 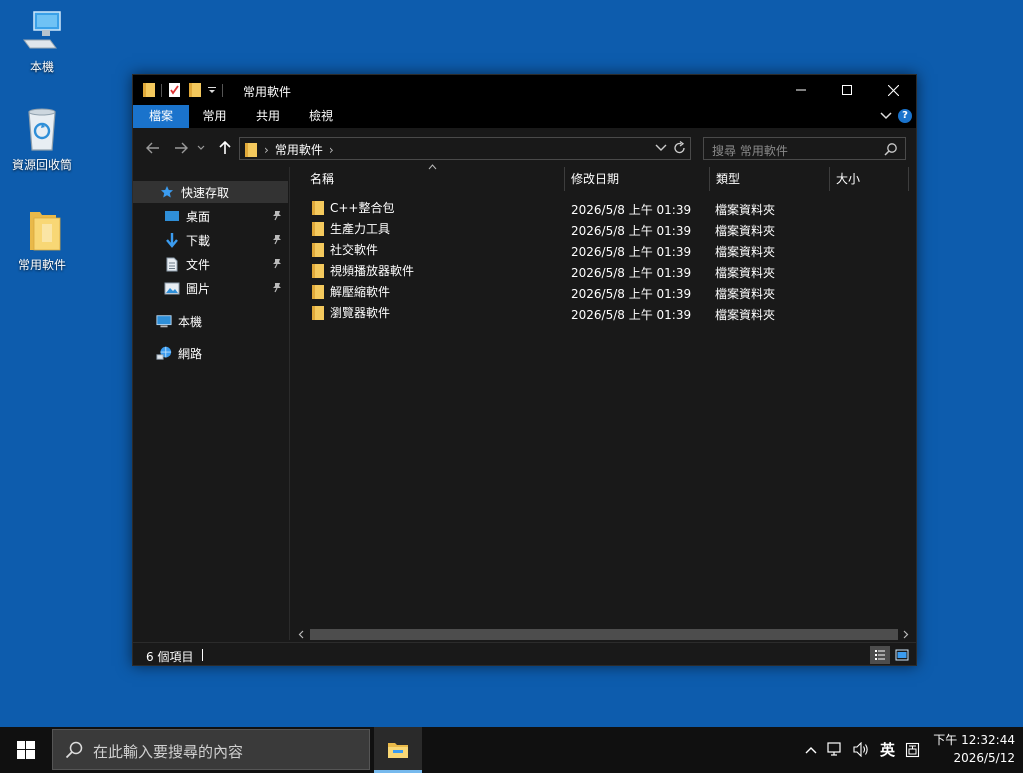 What do you see at coordinates (181, 148) in the screenshot?
I see `forward-button` at bounding box center [181, 148].